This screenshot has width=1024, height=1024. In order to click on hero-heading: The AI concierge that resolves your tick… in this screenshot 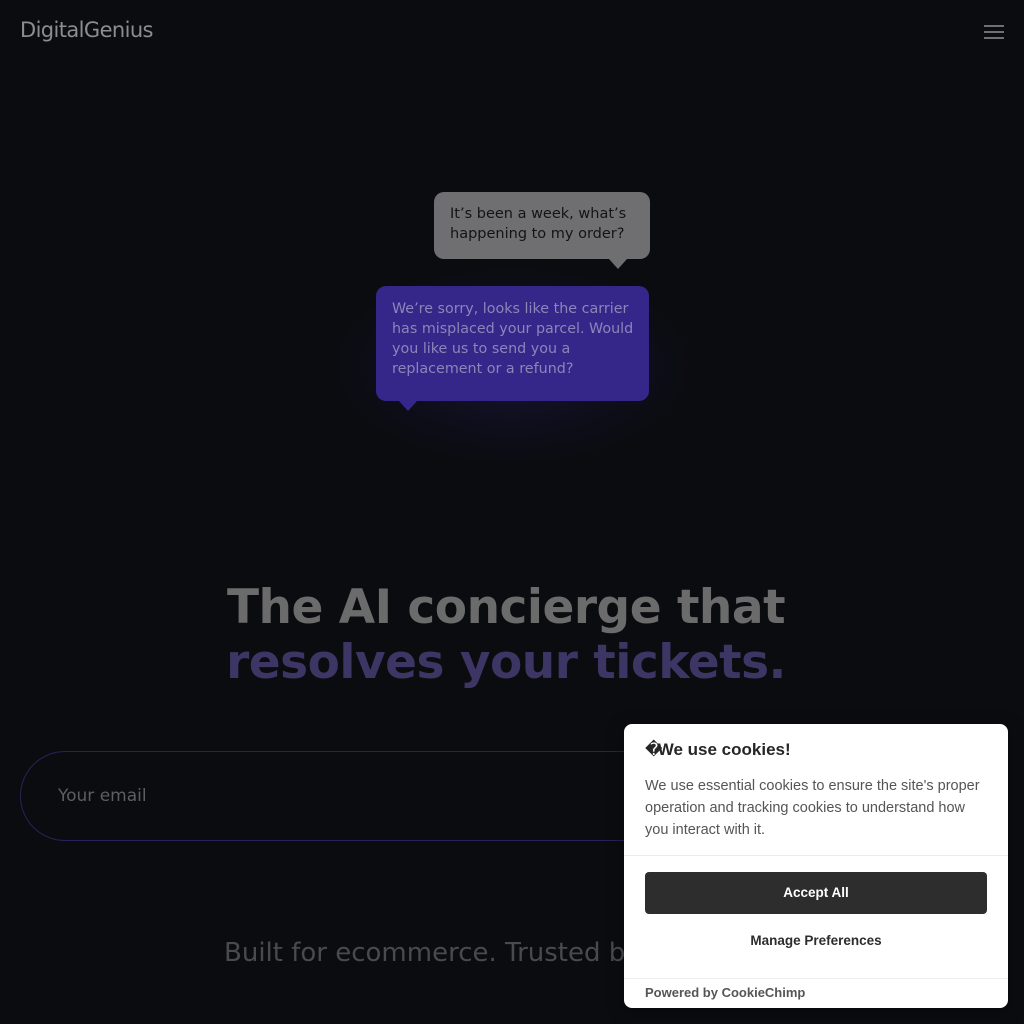, I will do `click(506, 635)`.